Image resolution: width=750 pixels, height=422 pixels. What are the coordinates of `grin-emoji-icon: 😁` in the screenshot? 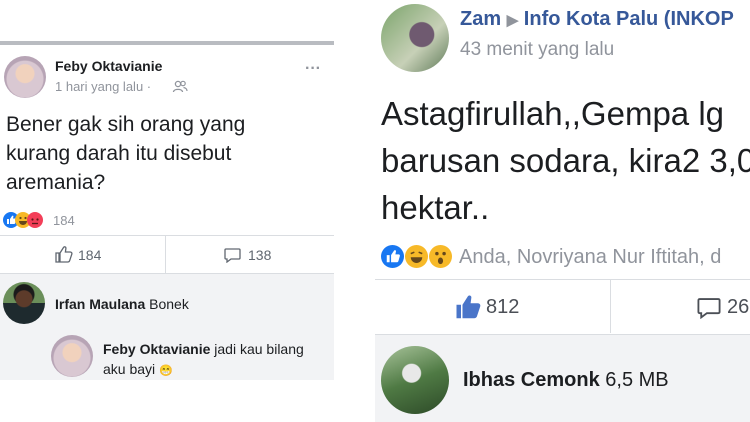 It's located at (166, 371).